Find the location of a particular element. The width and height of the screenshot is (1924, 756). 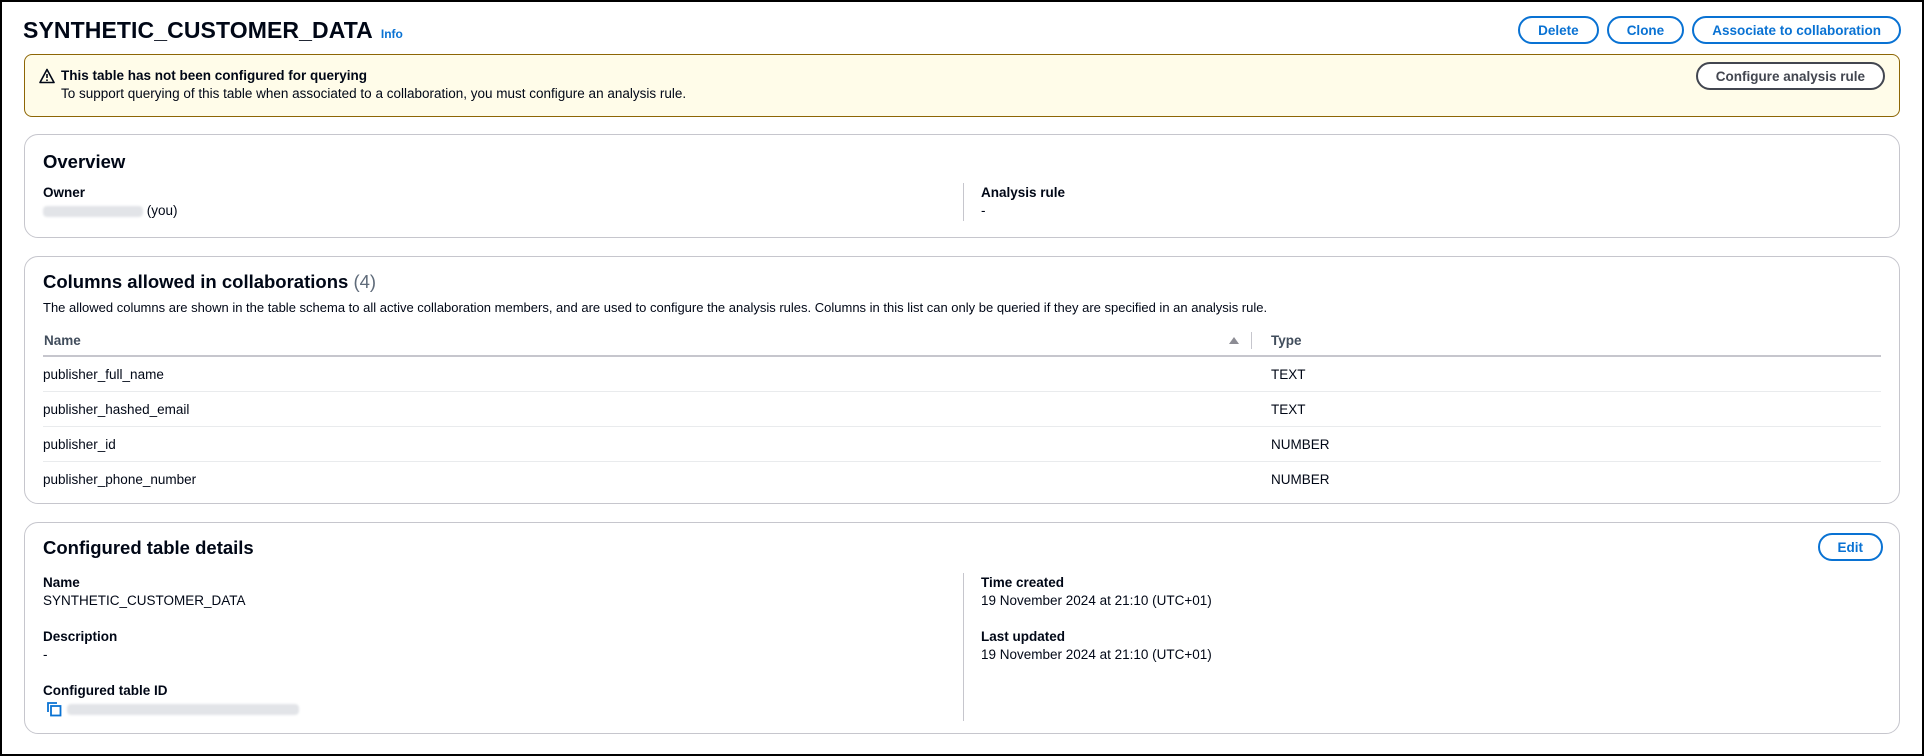

copy-icon is located at coordinates (54, 709).